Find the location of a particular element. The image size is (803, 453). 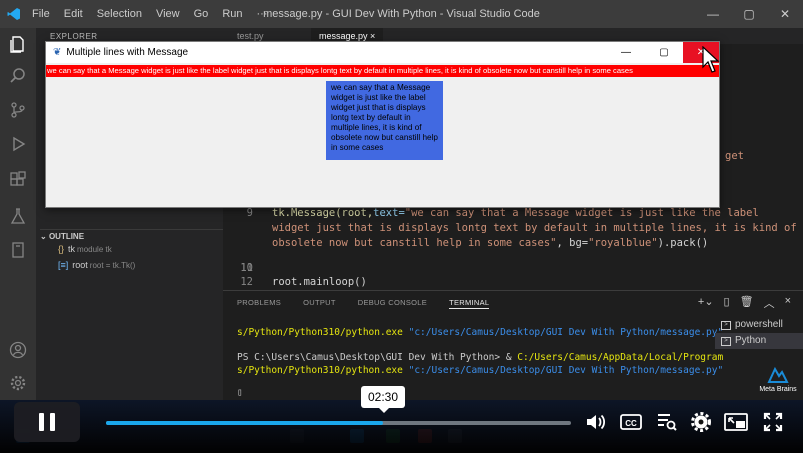

tab-output: OUTPUT is located at coordinates (319, 303).